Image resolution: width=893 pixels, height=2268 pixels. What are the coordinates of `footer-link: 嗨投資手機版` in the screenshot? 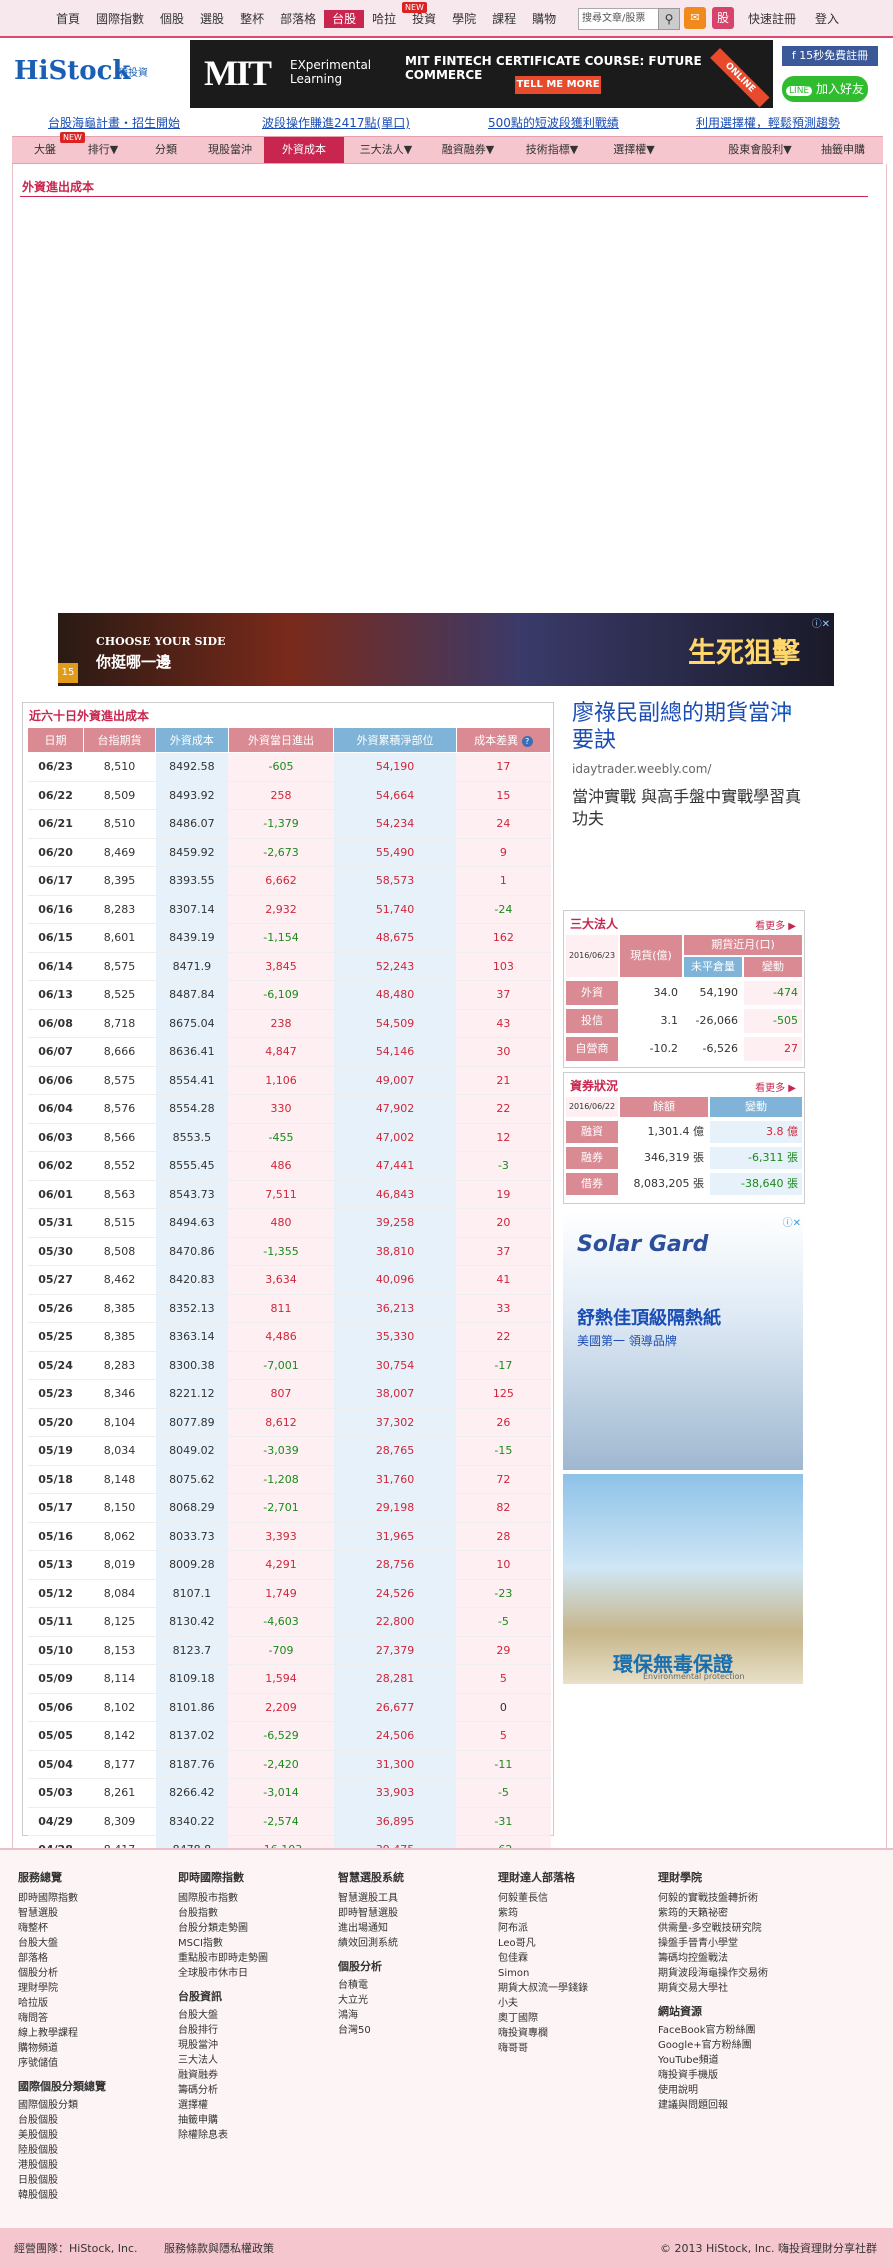 It's located at (713, 2075).